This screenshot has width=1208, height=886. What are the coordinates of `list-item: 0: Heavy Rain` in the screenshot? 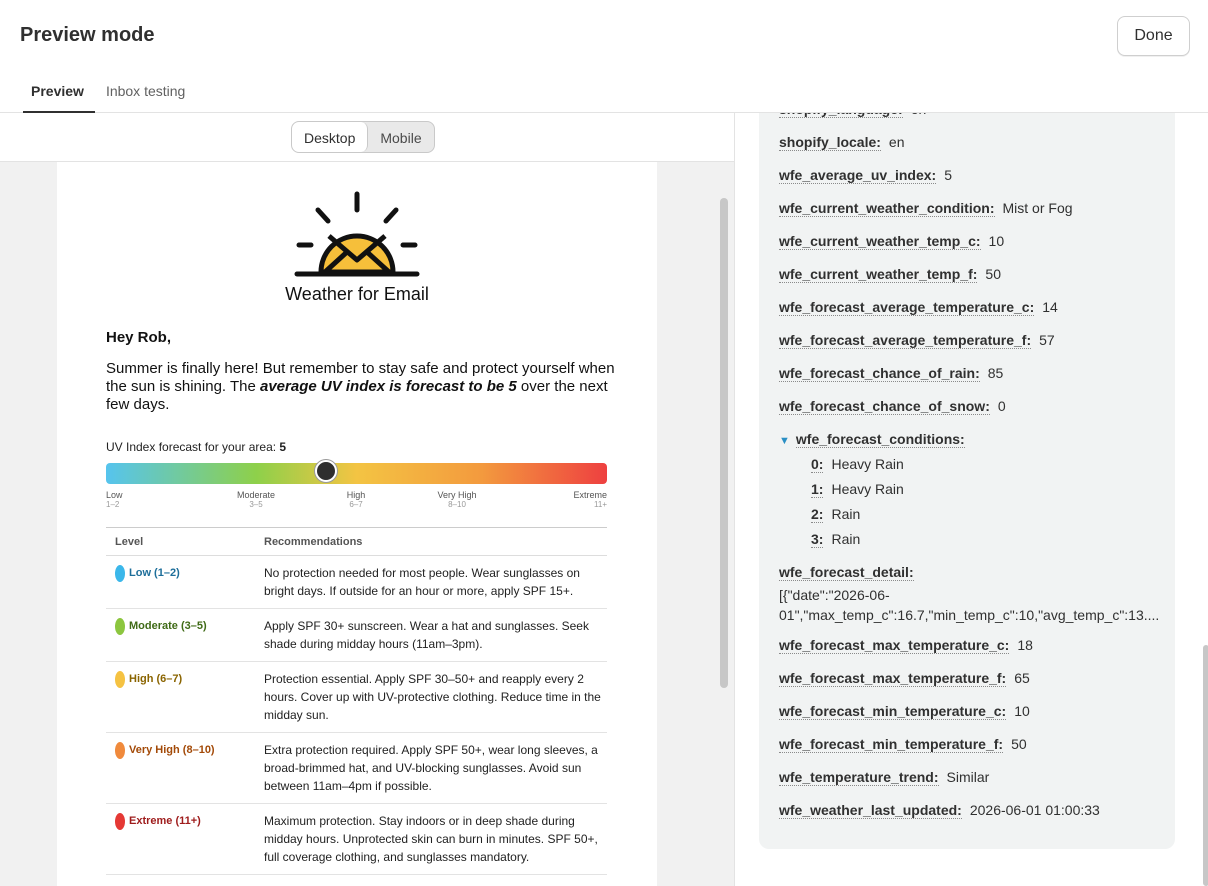 It's located at (857, 464).